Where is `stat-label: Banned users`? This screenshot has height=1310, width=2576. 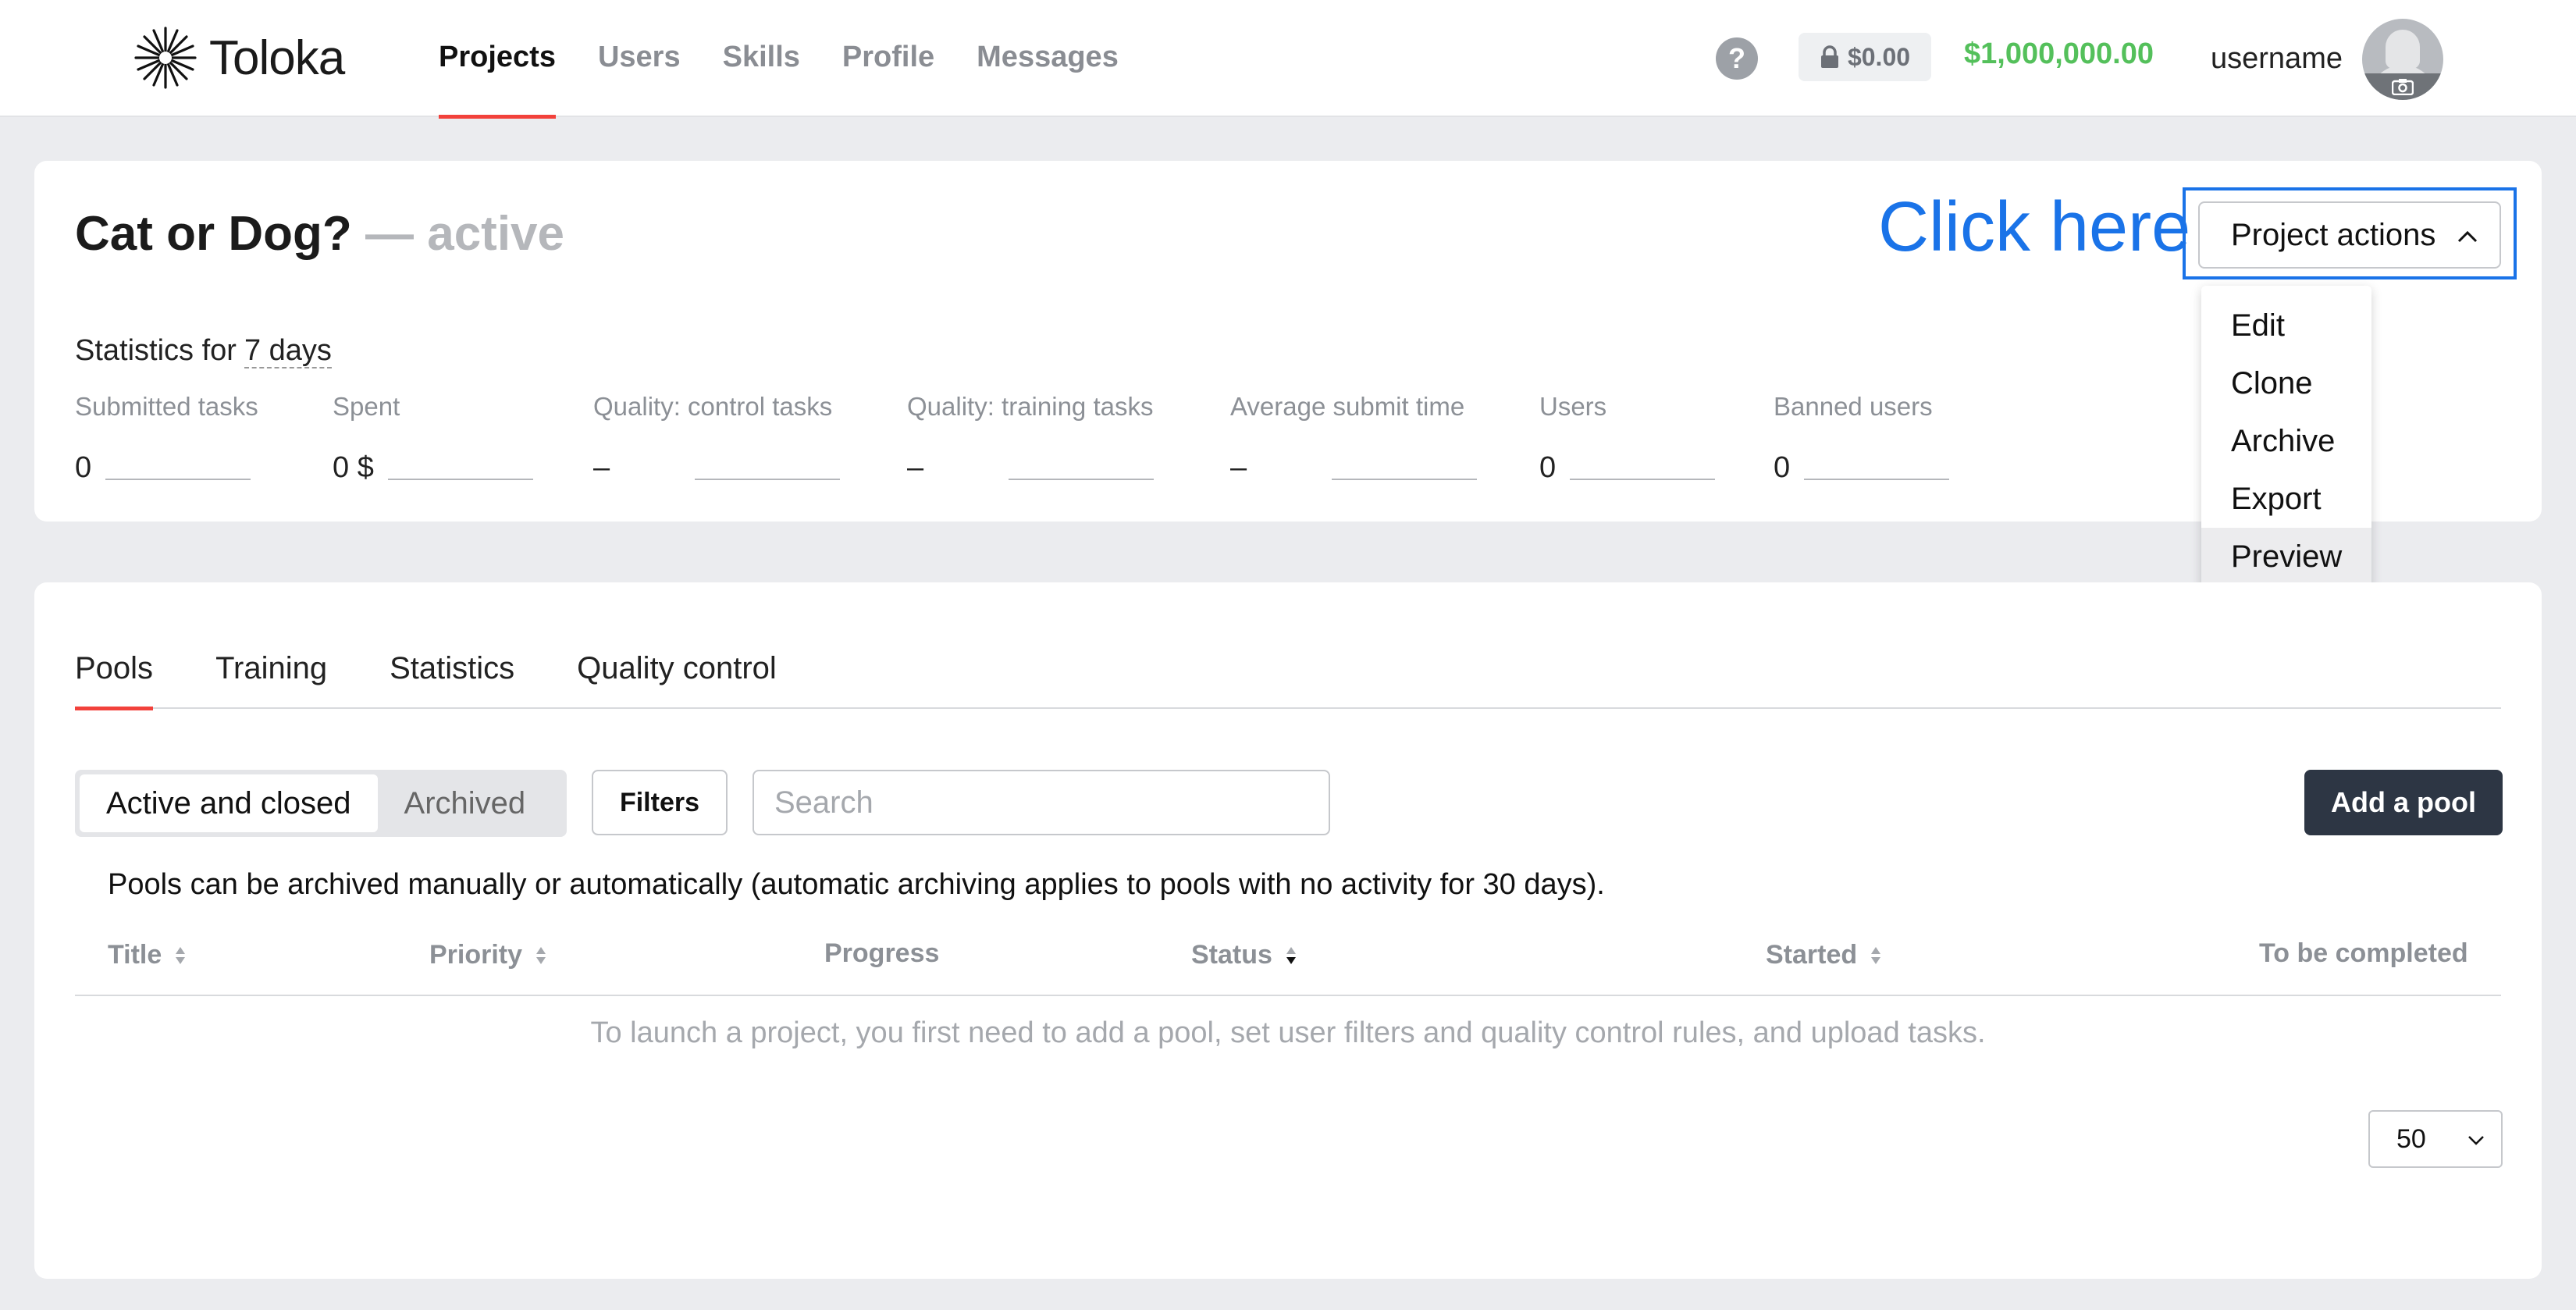 stat-label: Banned users is located at coordinates (1853, 406).